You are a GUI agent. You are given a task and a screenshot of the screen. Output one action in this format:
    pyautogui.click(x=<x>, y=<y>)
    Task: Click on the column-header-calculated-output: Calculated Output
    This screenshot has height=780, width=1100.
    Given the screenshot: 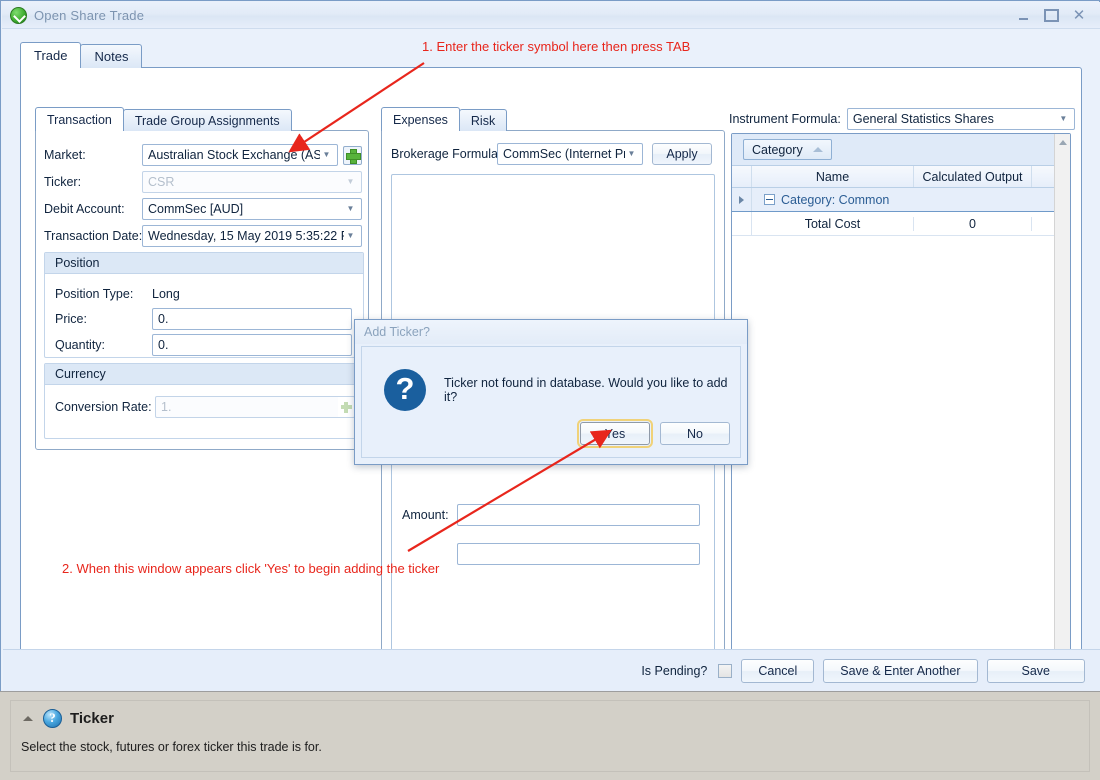 What is the action you would take?
    pyautogui.click(x=973, y=176)
    